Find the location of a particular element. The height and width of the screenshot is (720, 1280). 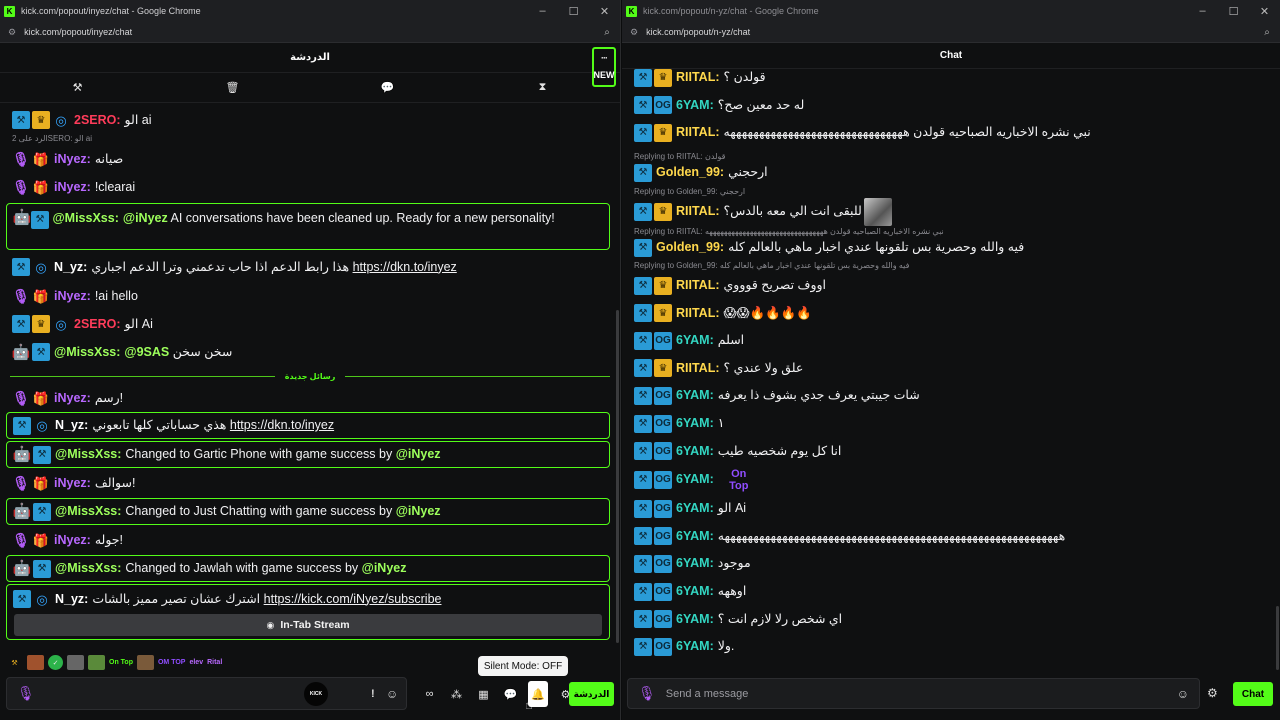

more-options-button: ··· NEW is located at coordinates (604, 67).